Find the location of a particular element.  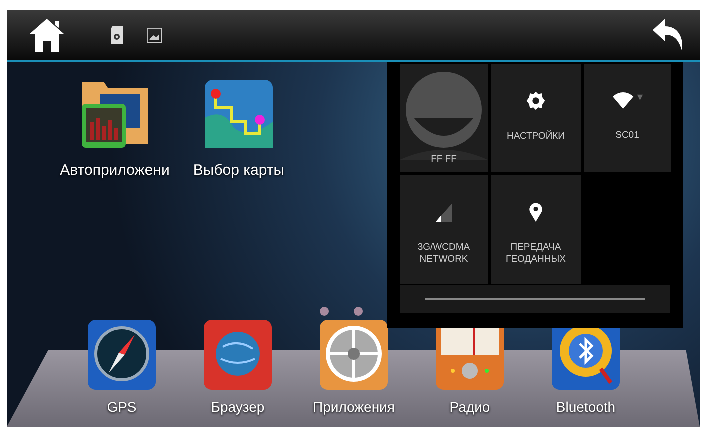

app-label: Браузер is located at coordinates (238, 407).